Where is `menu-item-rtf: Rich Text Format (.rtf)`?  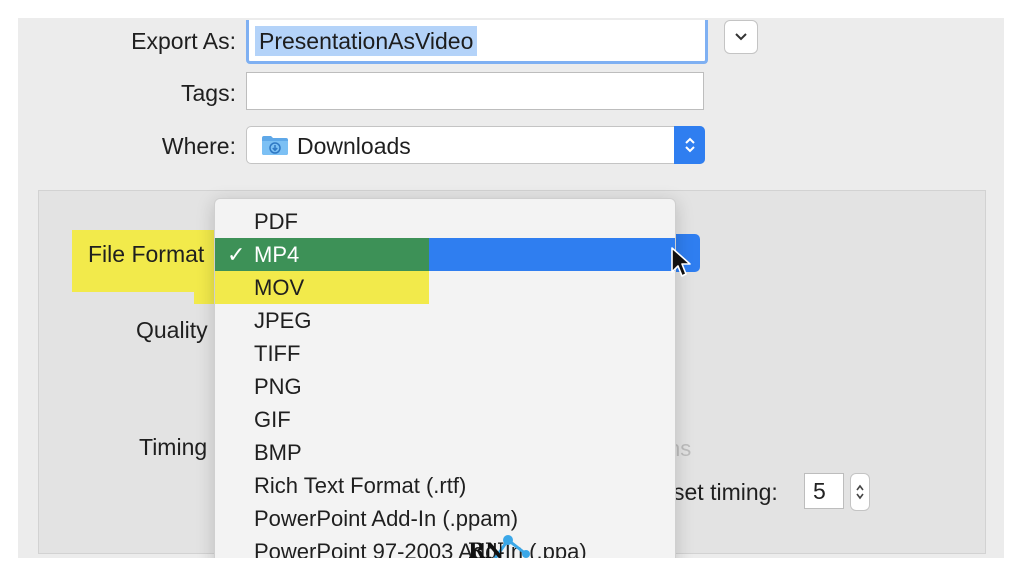 menu-item-rtf: Rich Text Format (.rtf) is located at coordinates (445, 485).